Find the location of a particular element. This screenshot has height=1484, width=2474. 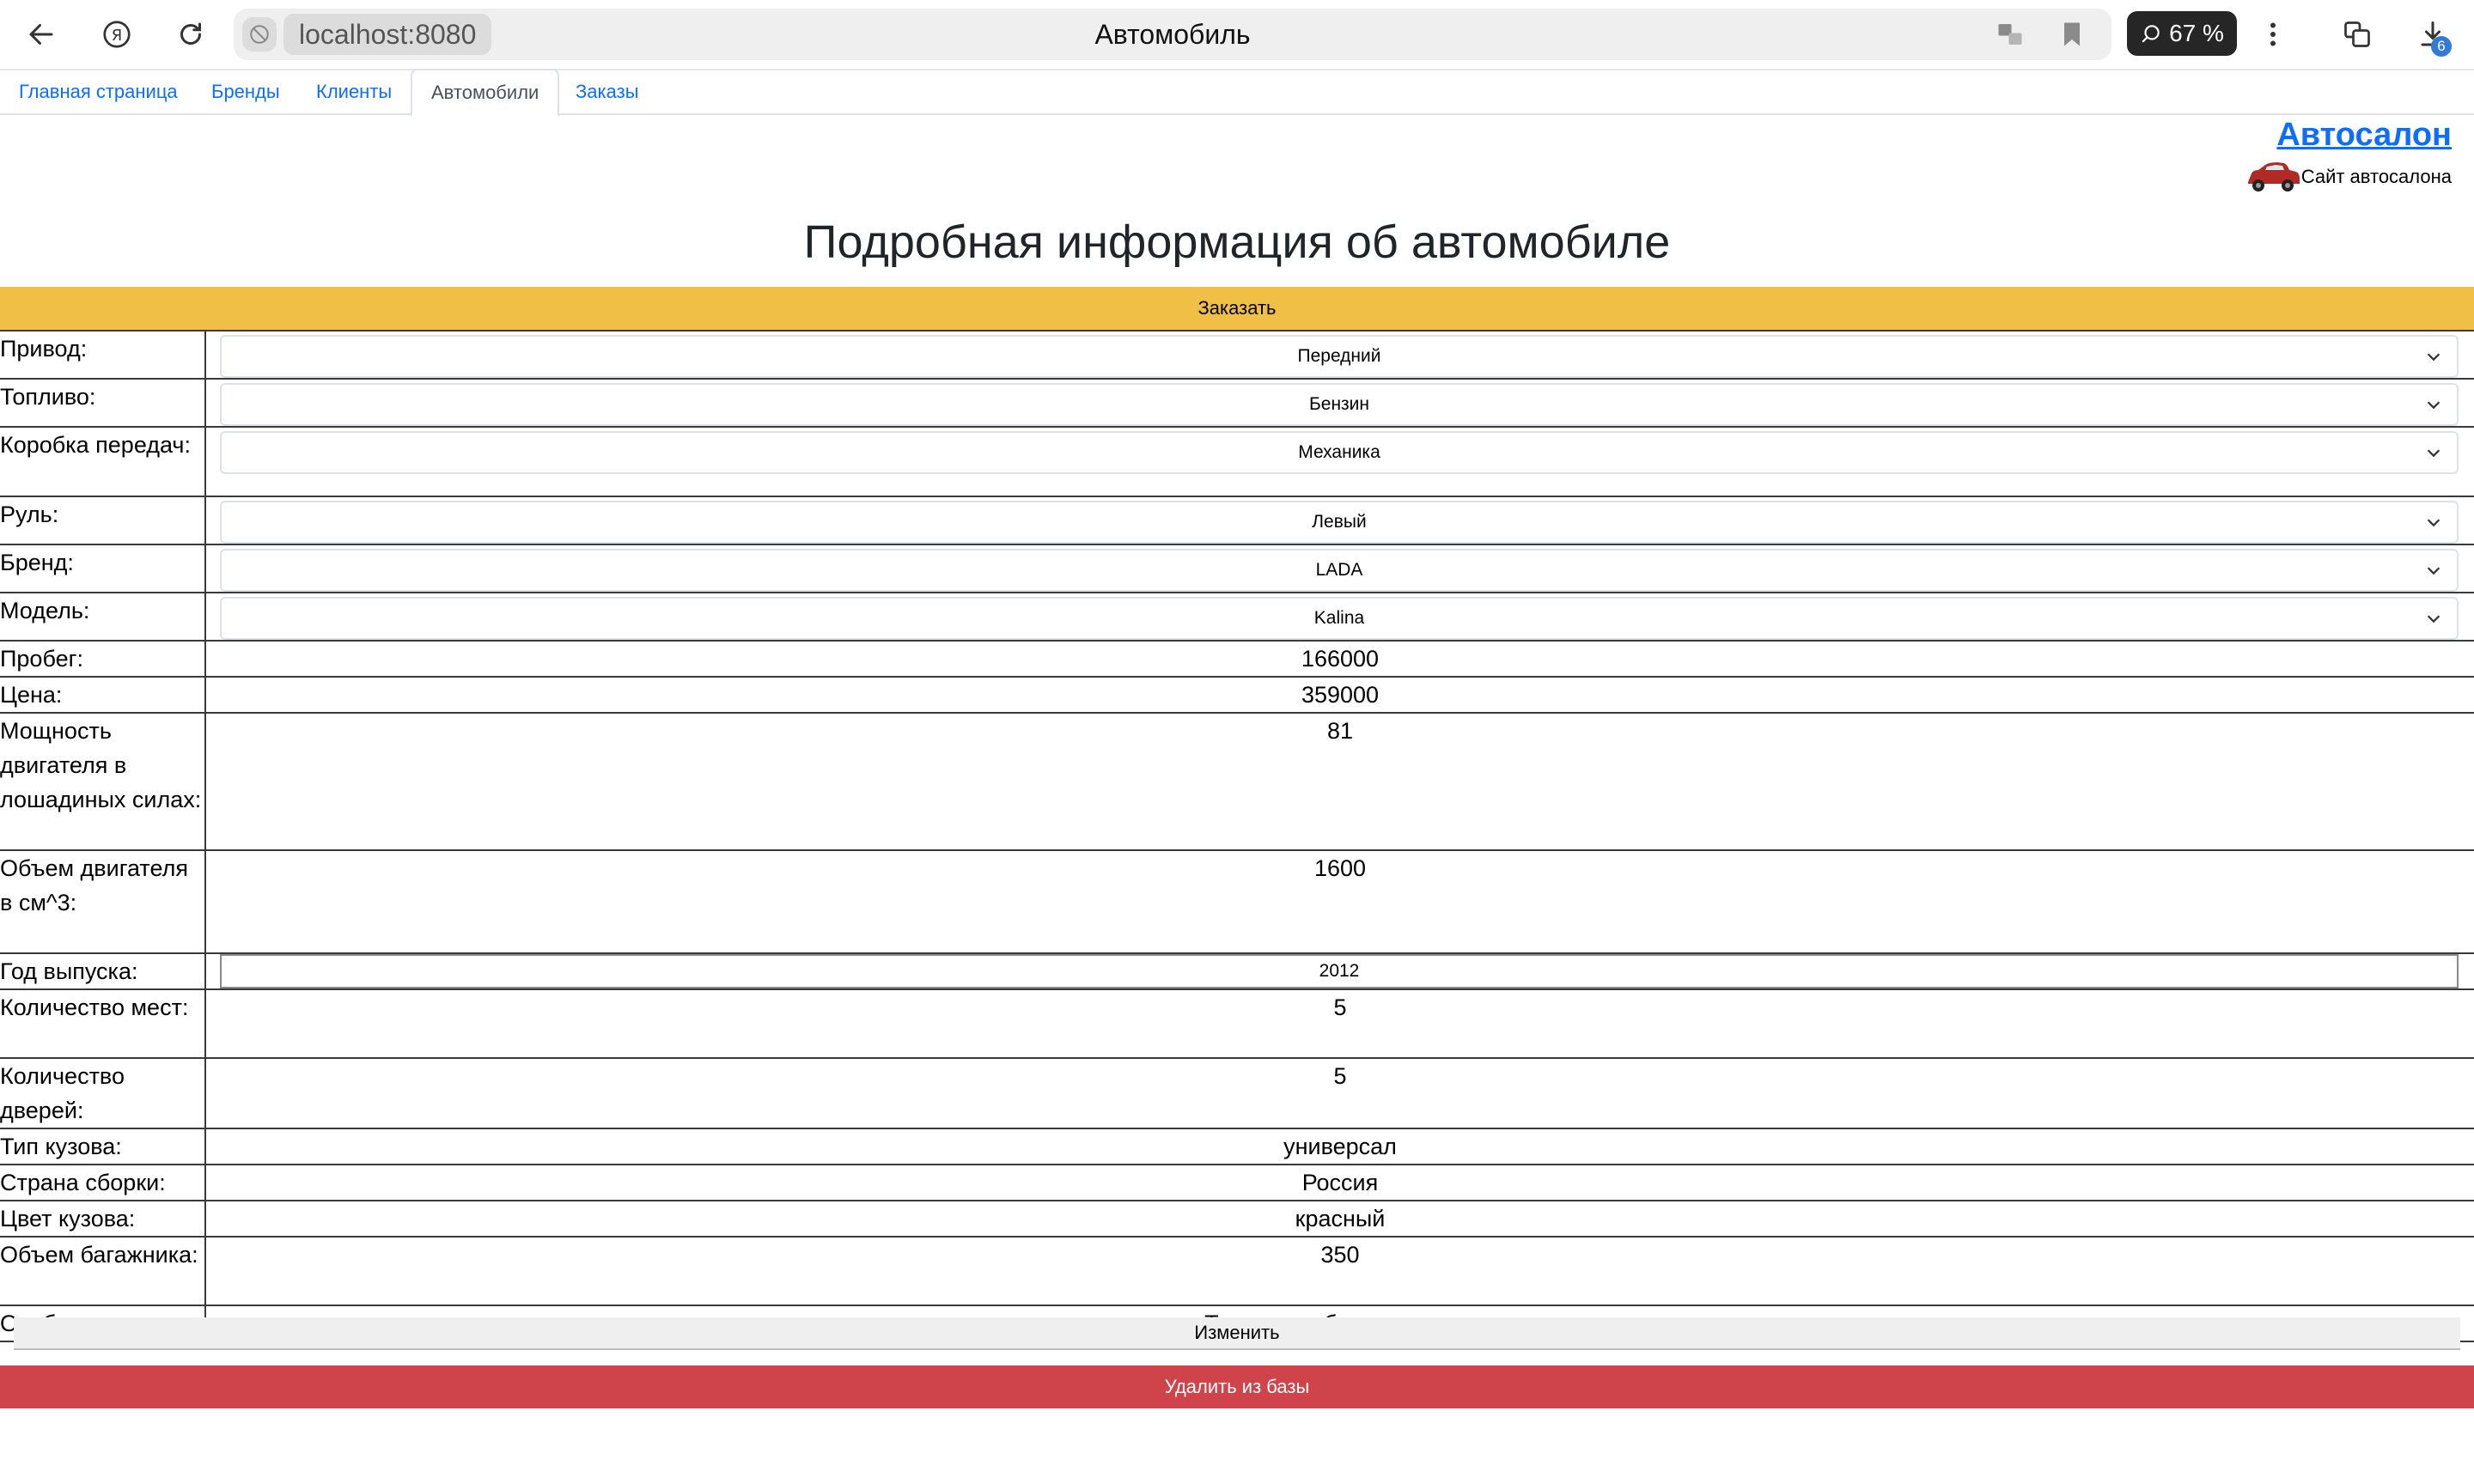

row-value-cell: Левый is located at coordinates (1339, 520).